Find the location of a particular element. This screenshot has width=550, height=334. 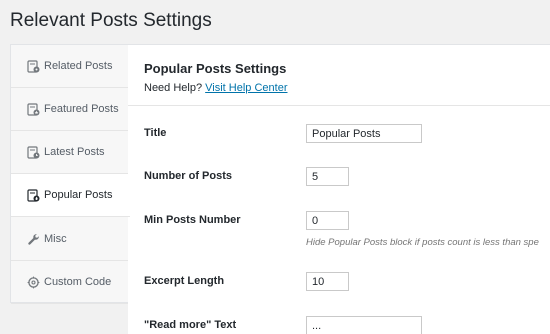

excerpt-length-label: Excerpt Length is located at coordinates (184, 281).